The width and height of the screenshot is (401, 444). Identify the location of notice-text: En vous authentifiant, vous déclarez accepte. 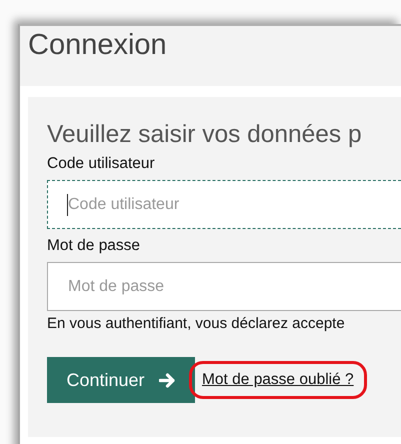
(196, 323).